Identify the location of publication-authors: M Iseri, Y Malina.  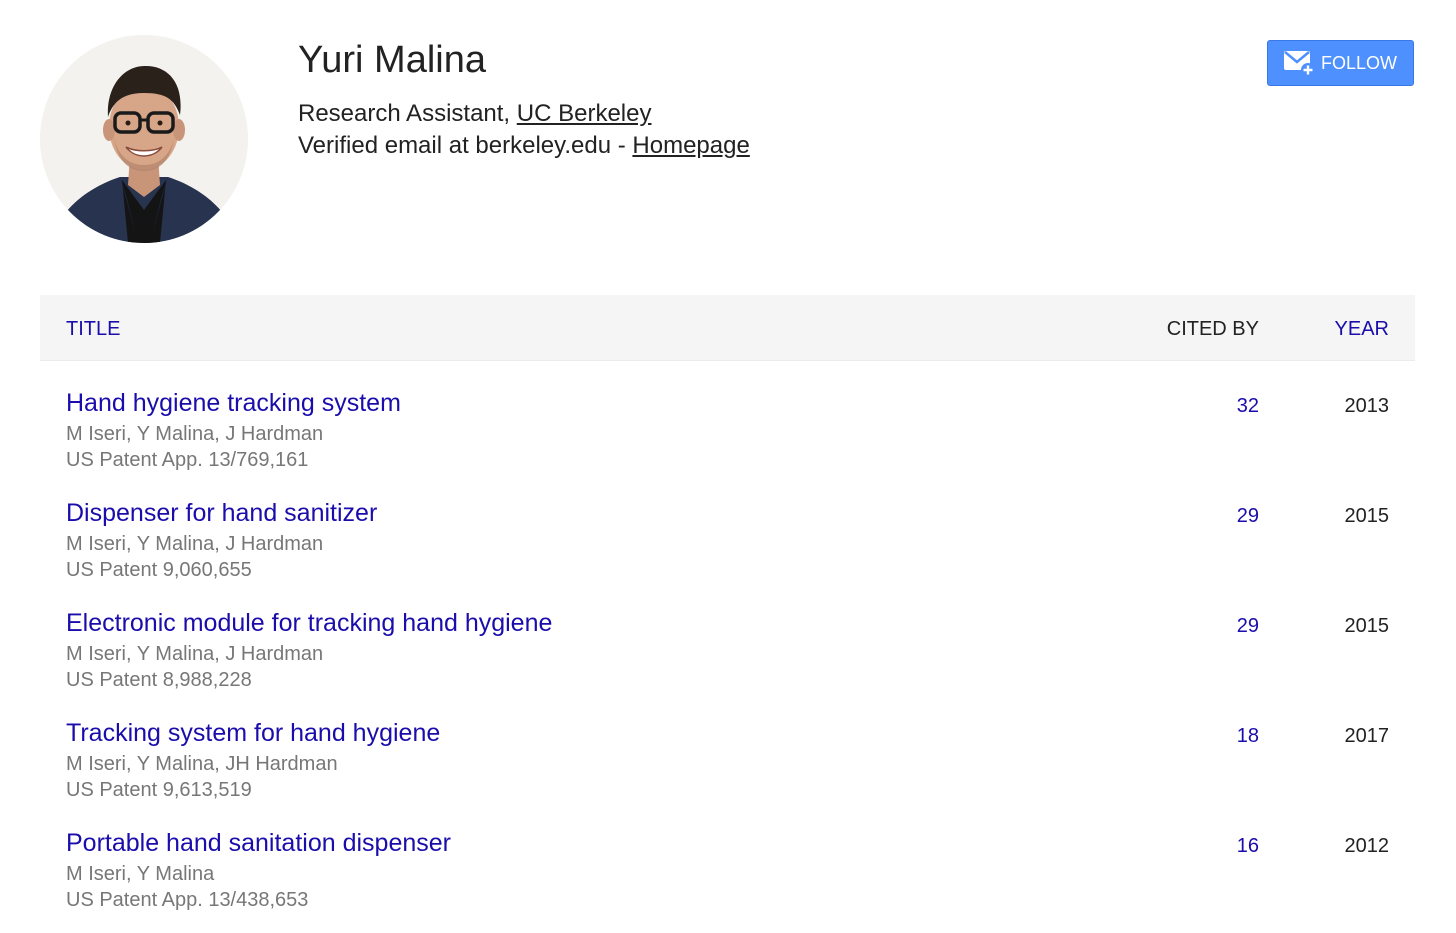
(140, 874).